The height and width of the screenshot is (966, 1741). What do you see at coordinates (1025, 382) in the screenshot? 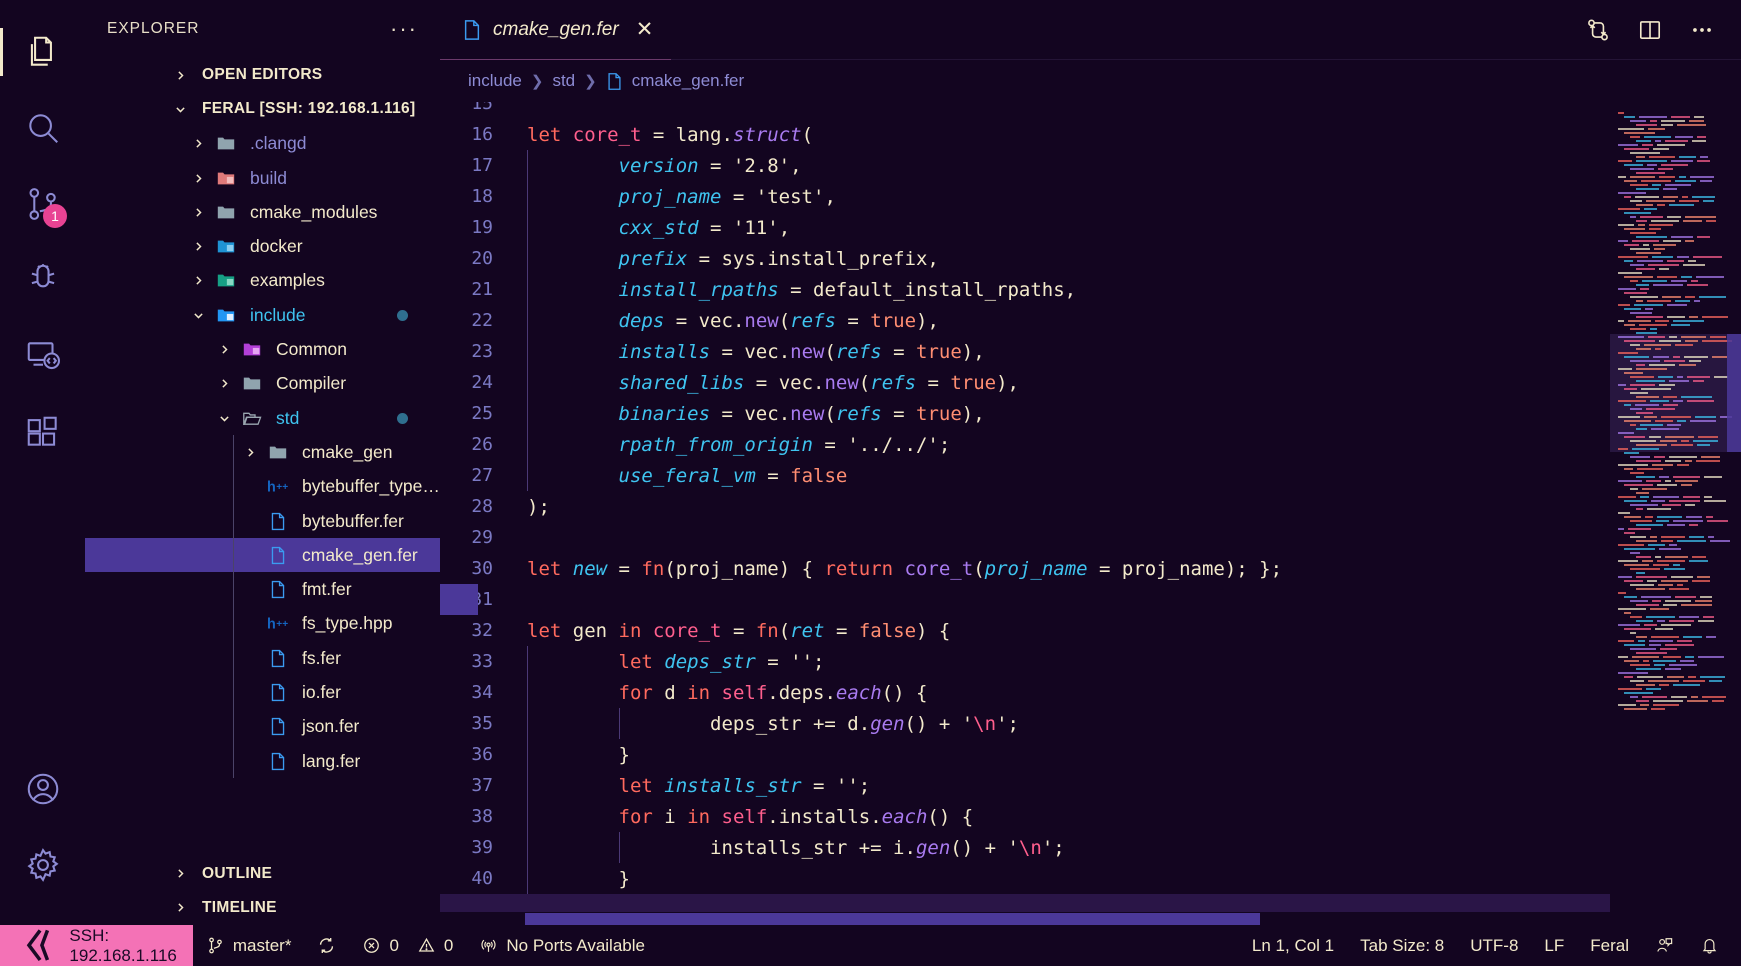
I see `code-line: 24 shared_libs = vec.new(refs = true),` at bounding box center [1025, 382].